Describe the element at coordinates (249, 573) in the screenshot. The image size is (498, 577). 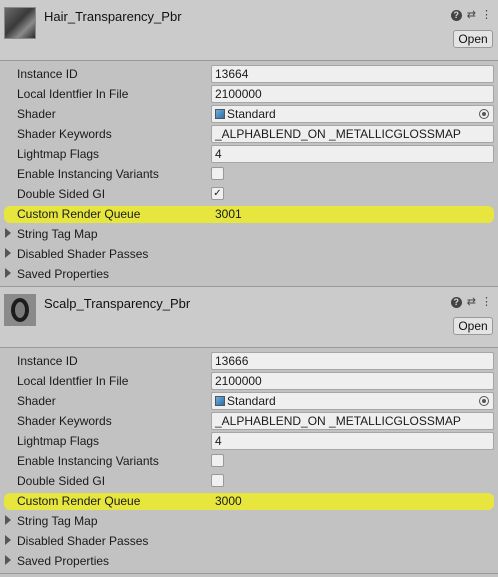
I see `divider` at that location.